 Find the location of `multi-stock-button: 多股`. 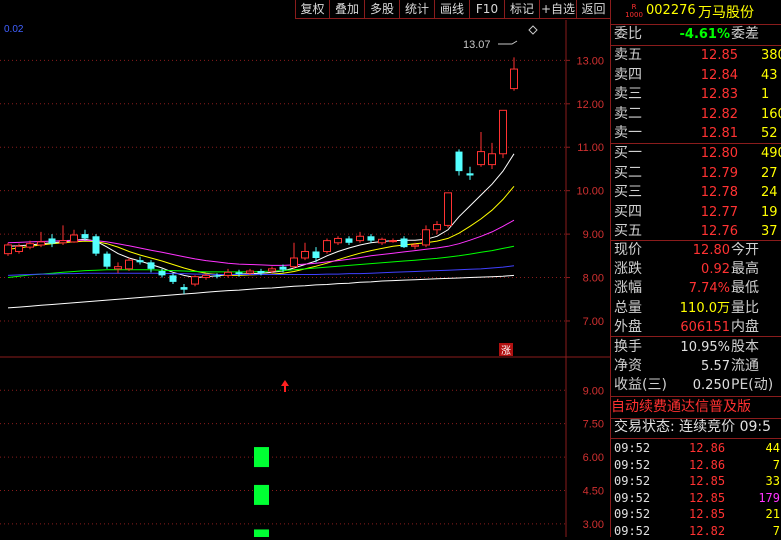

multi-stock-button: 多股 is located at coordinates (381, 9).